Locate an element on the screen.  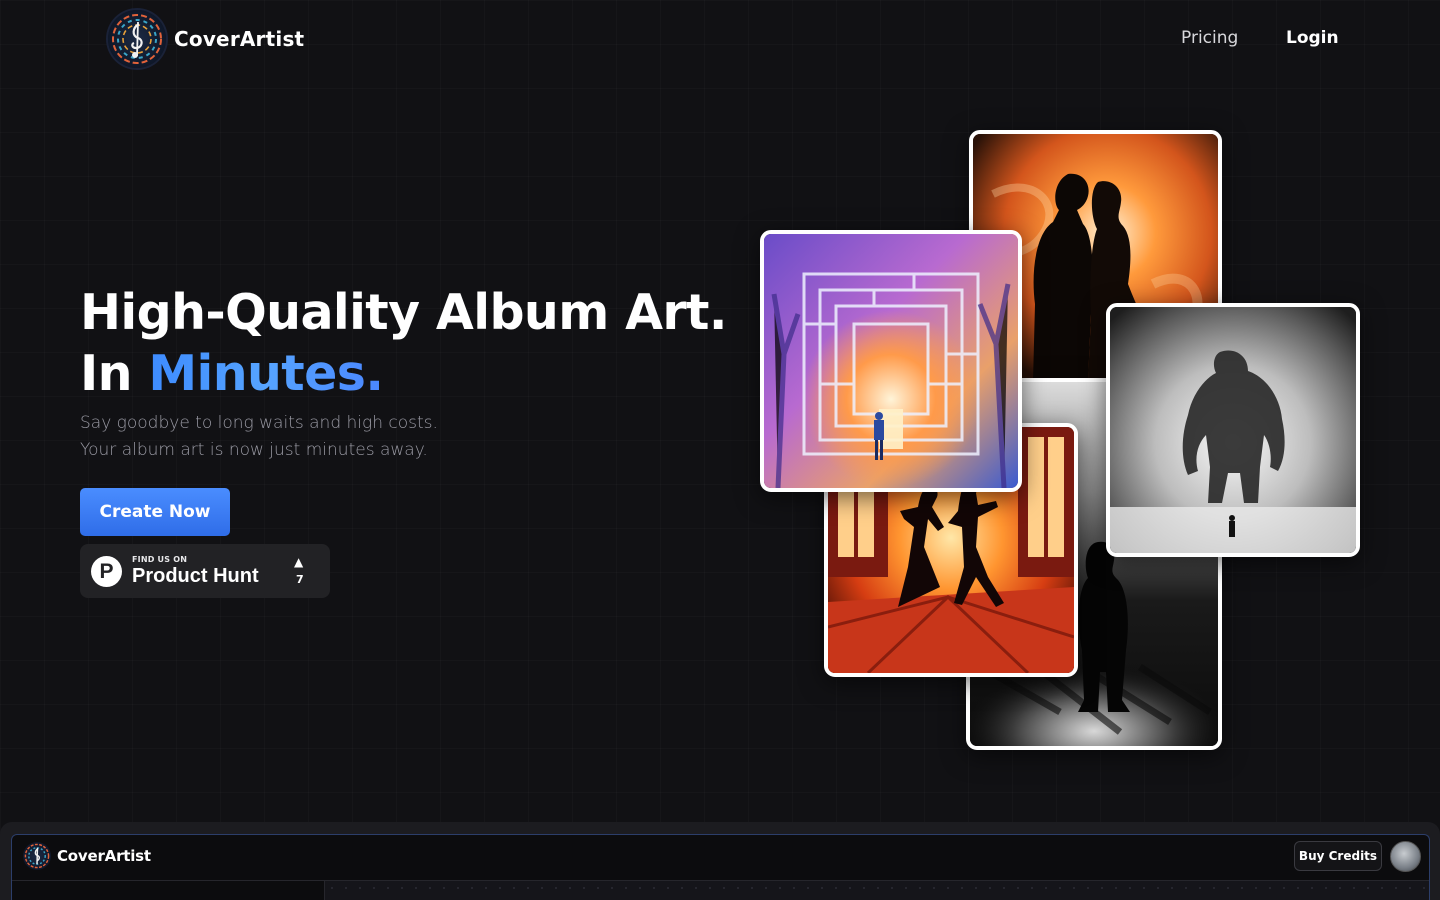
app-preview-frame: CoverArtist Buy Credits is located at coordinates (720, 867).